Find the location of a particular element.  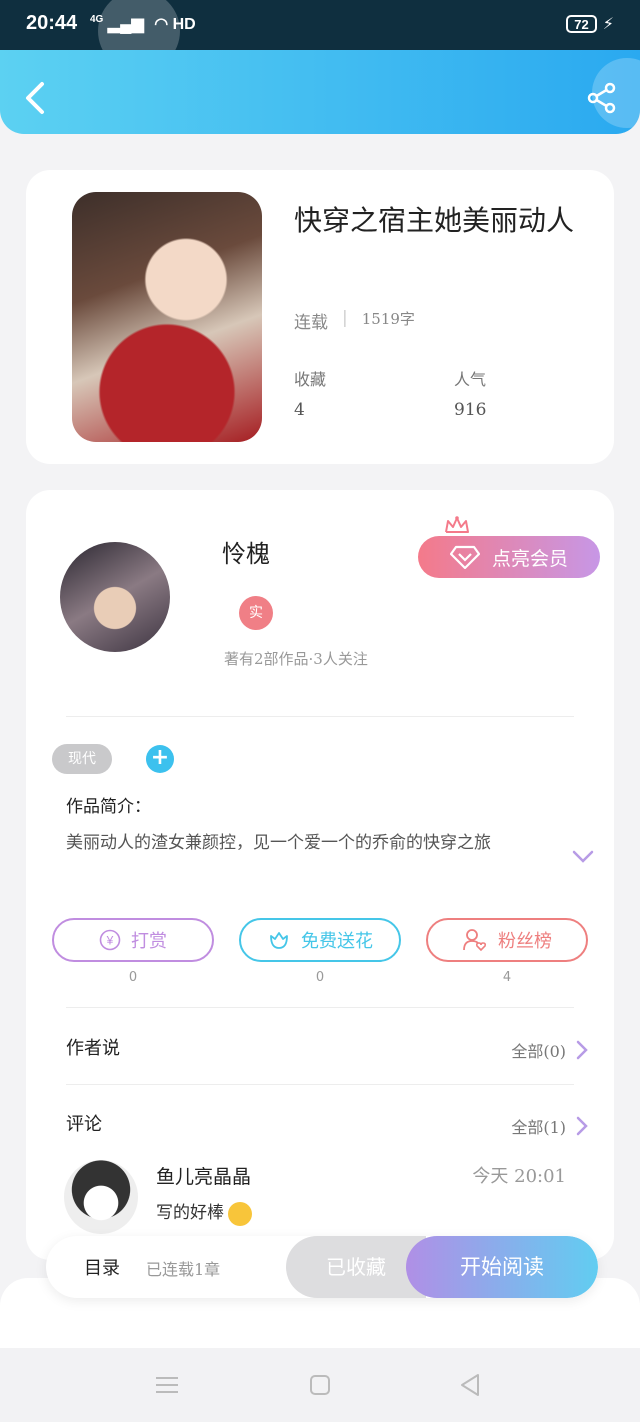

vip-button-label: 点亮会员 is located at coordinates (529, 558).